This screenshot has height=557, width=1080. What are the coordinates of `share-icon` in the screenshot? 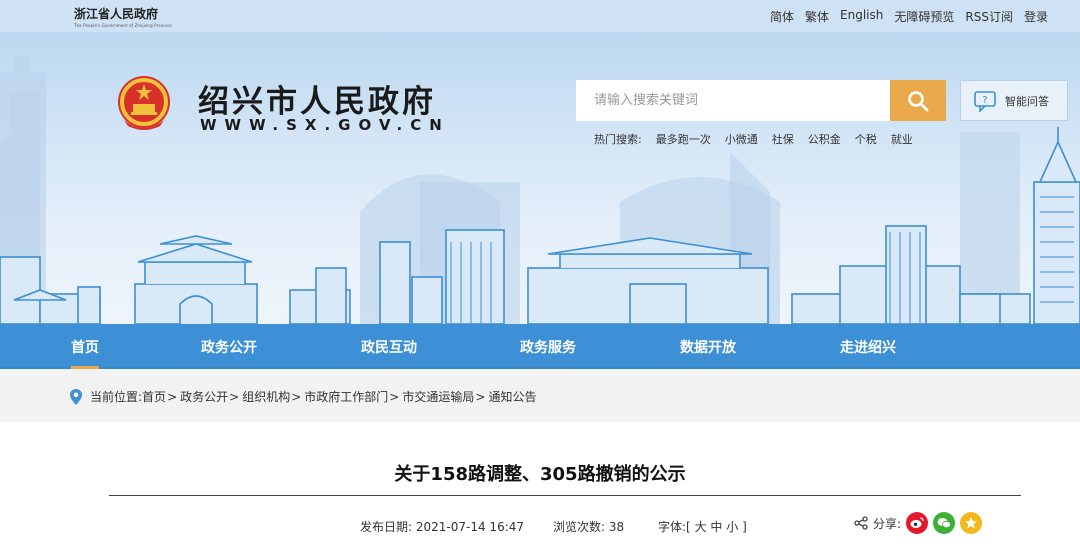 It's located at (861, 523).